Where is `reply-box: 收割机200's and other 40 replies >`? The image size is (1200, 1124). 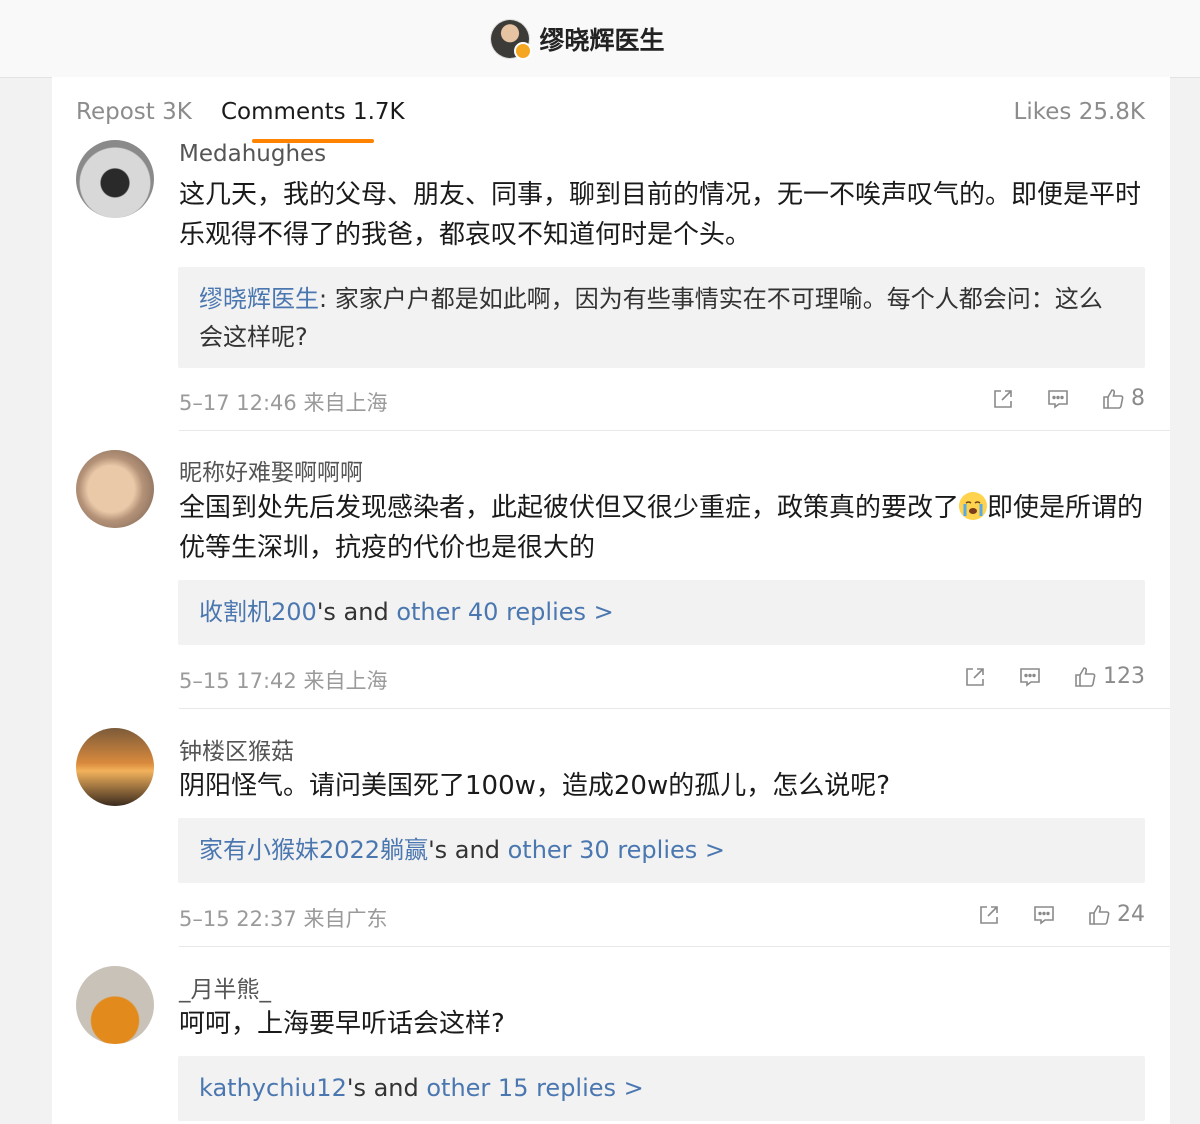
reply-box: 收割机200's and other 40 replies > is located at coordinates (661, 612).